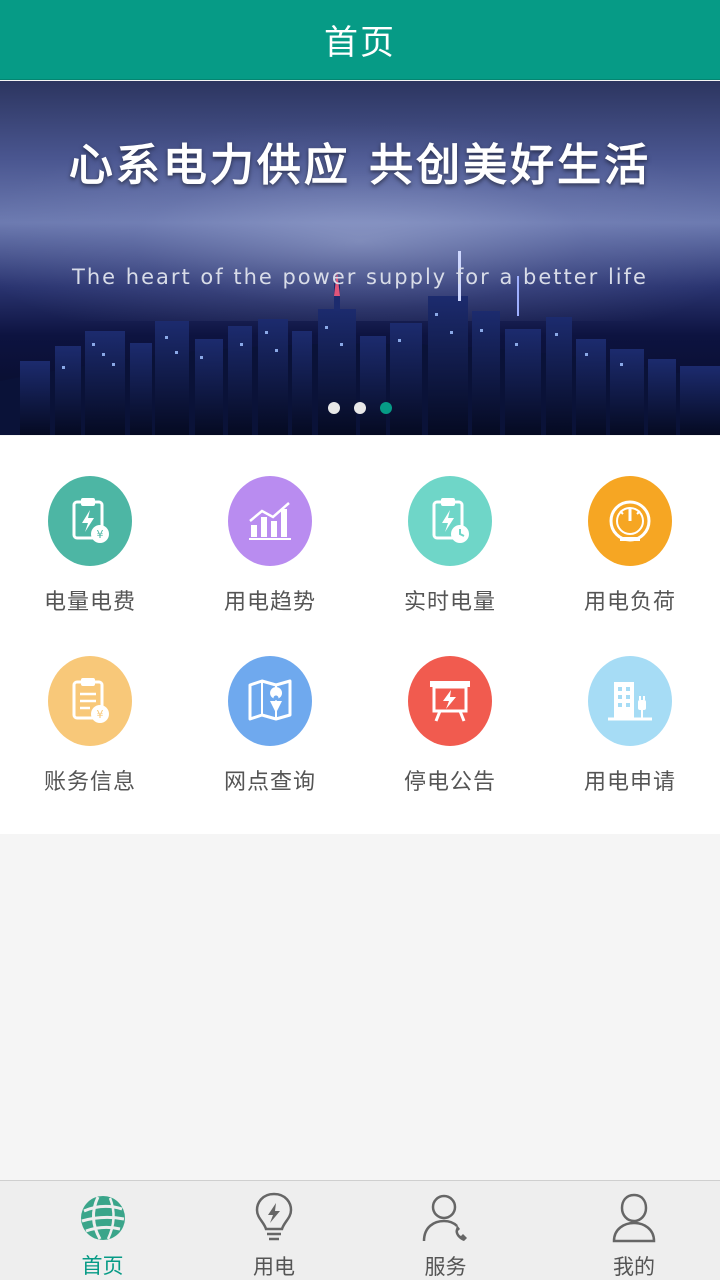 The height and width of the screenshot is (1280, 720). What do you see at coordinates (445, 1267) in the screenshot?
I see `tab-label: 服务` at bounding box center [445, 1267].